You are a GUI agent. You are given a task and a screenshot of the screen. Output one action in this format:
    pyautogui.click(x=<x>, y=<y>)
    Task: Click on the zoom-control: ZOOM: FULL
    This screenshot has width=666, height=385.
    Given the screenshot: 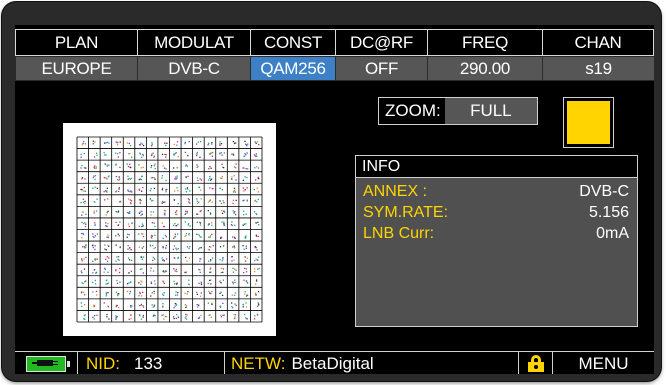 What is the action you would take?
    pyautogui.click(x=458, y=111)
    